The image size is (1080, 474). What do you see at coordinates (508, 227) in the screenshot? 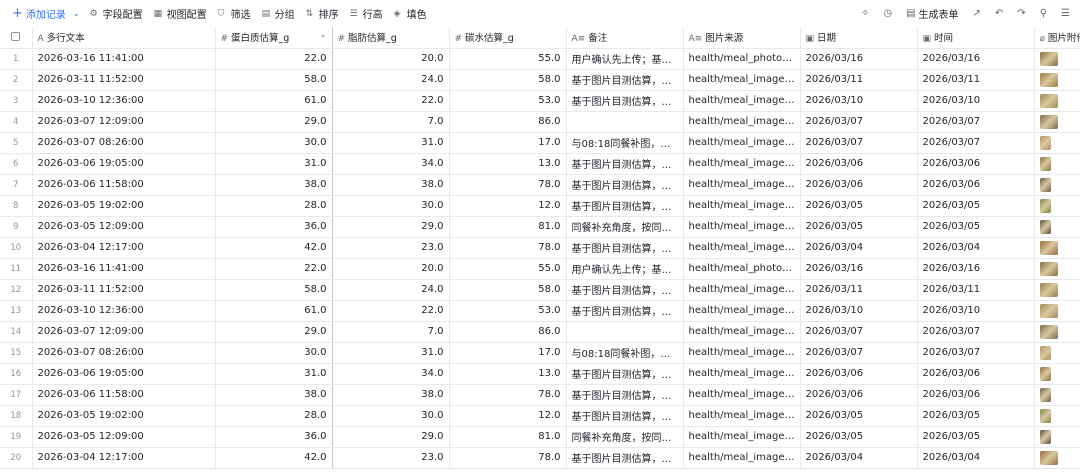
I see `cell-carb: 81.0` at bounding box center [508, 227].